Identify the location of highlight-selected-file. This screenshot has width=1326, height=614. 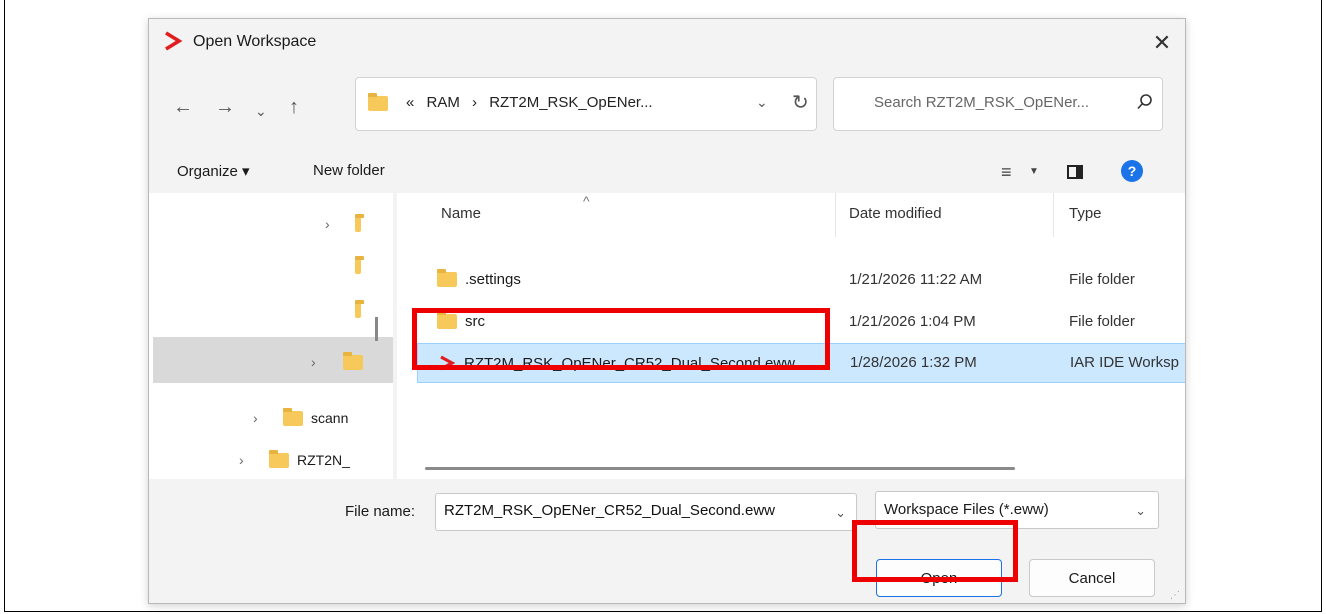
(621, 339).